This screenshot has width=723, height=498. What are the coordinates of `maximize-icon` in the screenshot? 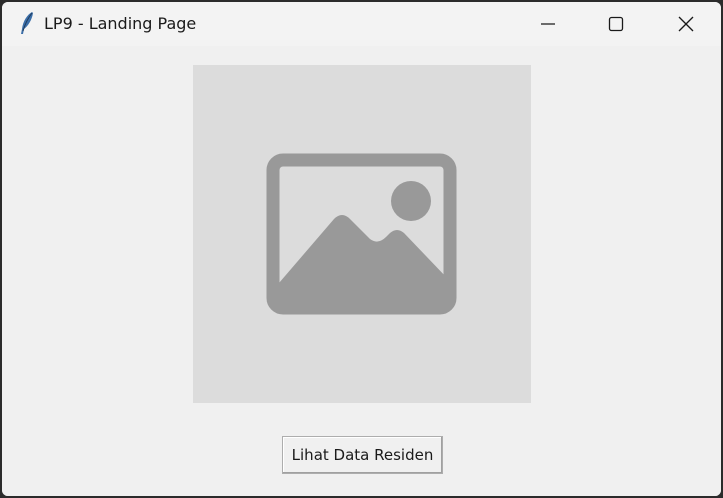 It's located at (616, 24).